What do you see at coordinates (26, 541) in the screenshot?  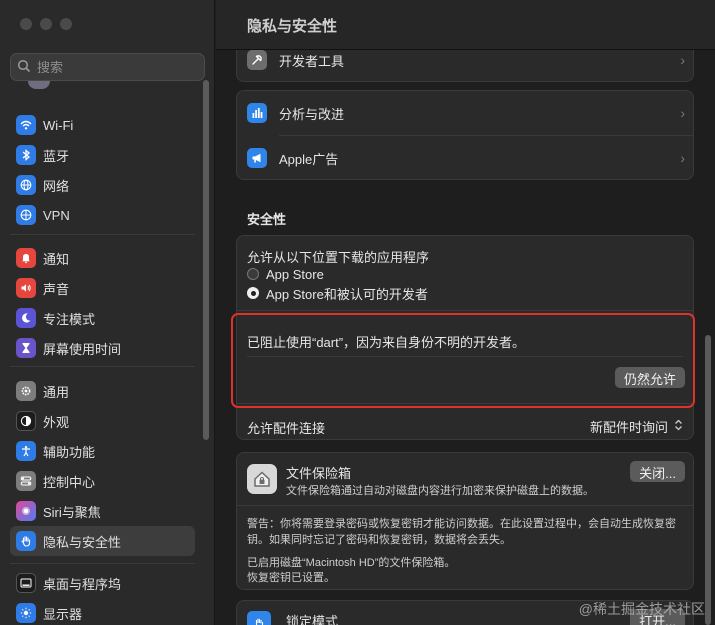 I see `hand-icon` at bounding box center [26, 541].